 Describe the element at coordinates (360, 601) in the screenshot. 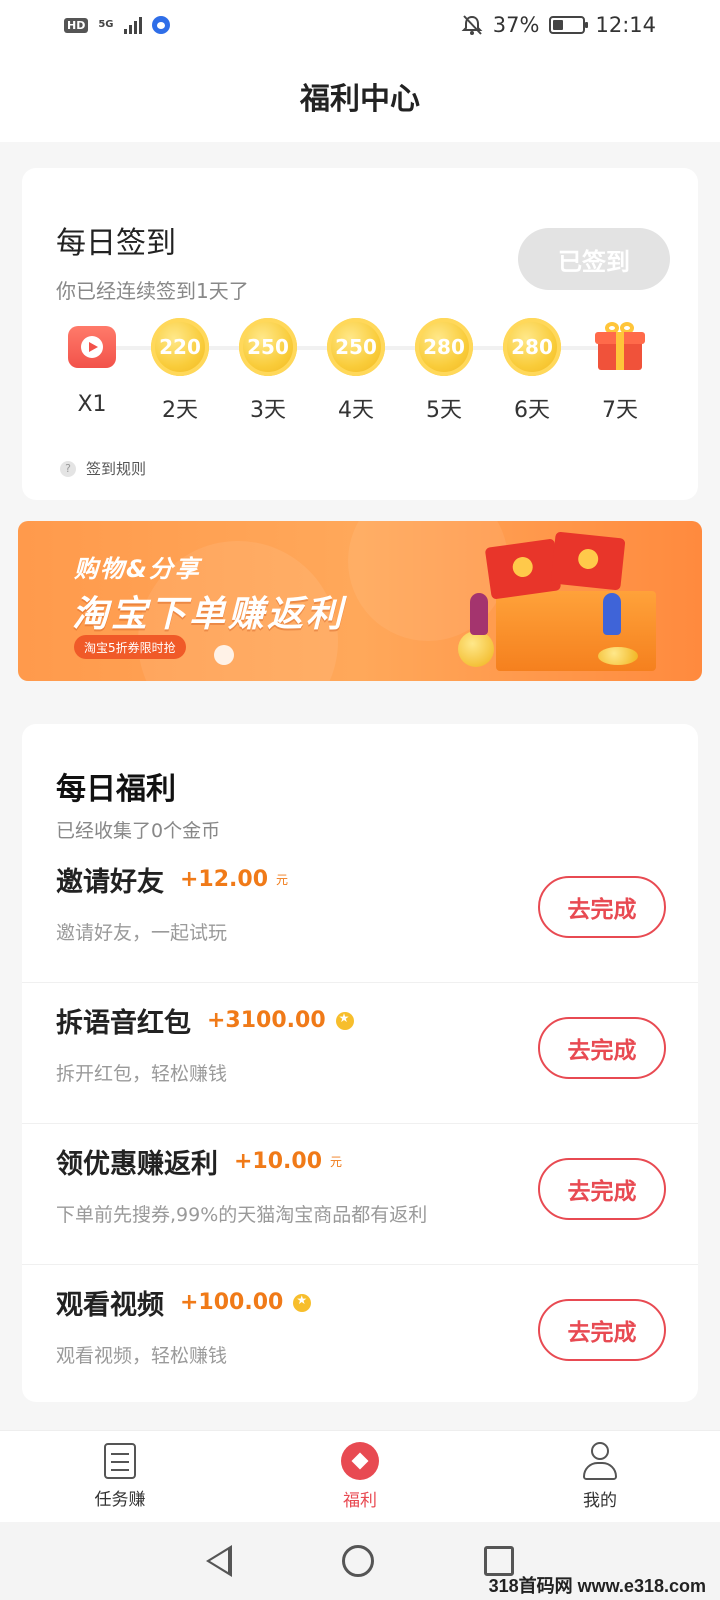

I see `taobao-rebate-banner: 购物&分享 淘宝下单赚返利 淘宝5折券限时抢` at that location.